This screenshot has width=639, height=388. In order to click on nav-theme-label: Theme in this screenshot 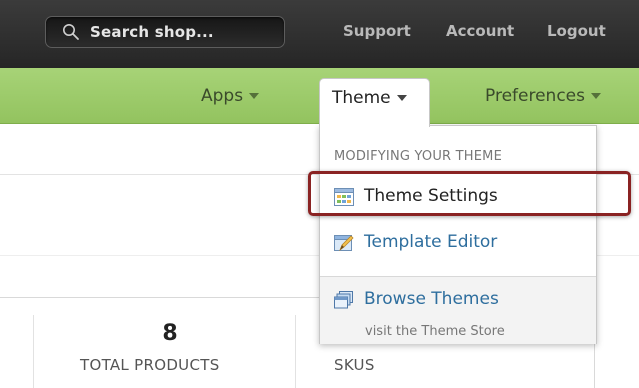, I will do `click(361, 98)`.